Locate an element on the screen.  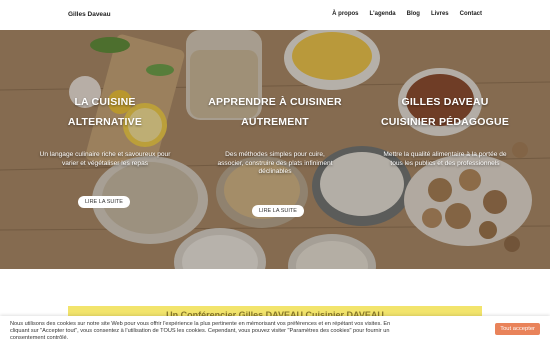
feature-title-line2: ALTERNATIVE is located at coordinates (105, 122).